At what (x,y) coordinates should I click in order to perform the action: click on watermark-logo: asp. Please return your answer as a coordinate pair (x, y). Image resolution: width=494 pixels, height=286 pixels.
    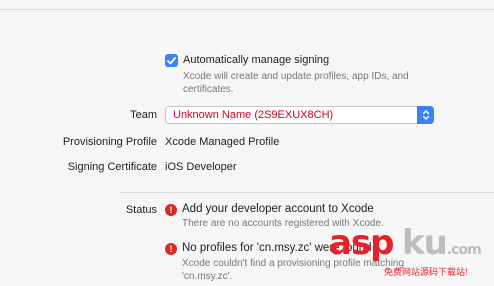
    Looking at the image, I should click on (362, 243).